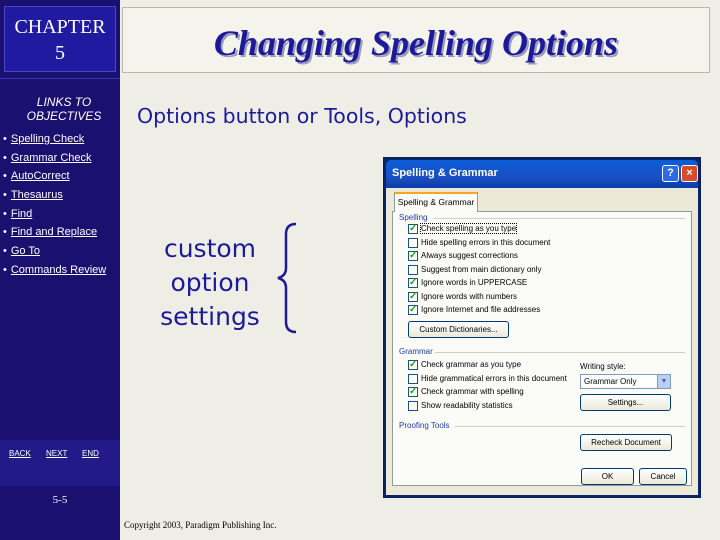  What do you see at coordinates (60, 500) in the screenshot?
I see `page-number: 5-5` at bounding box center [60, 500].